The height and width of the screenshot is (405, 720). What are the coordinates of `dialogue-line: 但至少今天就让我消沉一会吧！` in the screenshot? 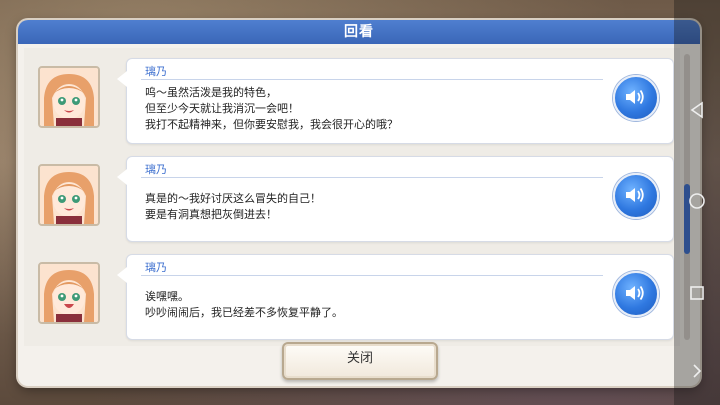 It's located at (222, 108).